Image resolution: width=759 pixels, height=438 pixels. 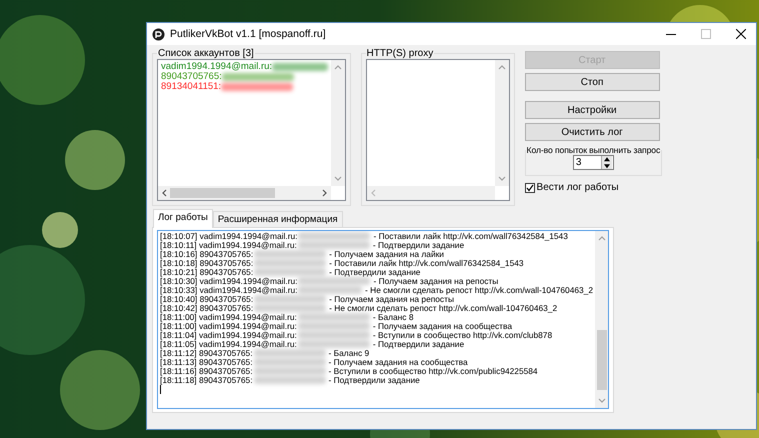 I want to click on log-line: [18:10:30] vadim1994.1994@mail.ru:, so click(x=229, y=281).